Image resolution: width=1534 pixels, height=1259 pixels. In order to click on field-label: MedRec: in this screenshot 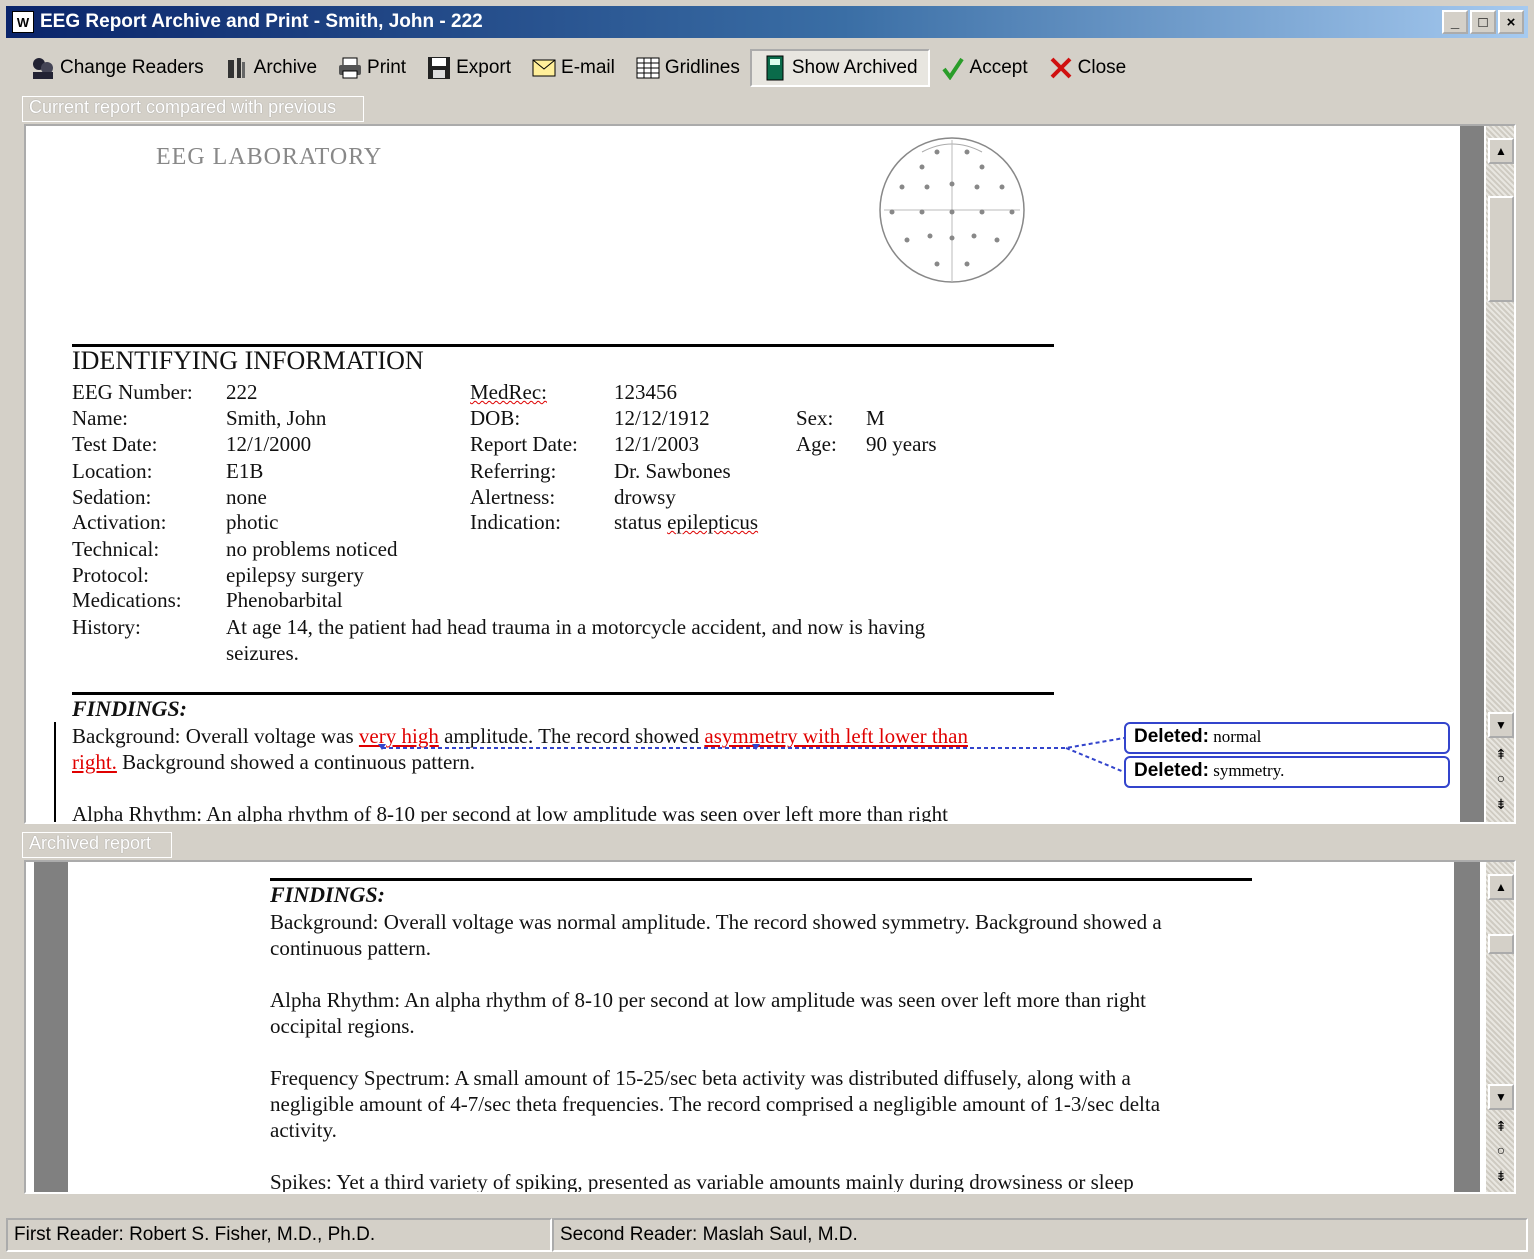, I will do `click(508, 392)`.